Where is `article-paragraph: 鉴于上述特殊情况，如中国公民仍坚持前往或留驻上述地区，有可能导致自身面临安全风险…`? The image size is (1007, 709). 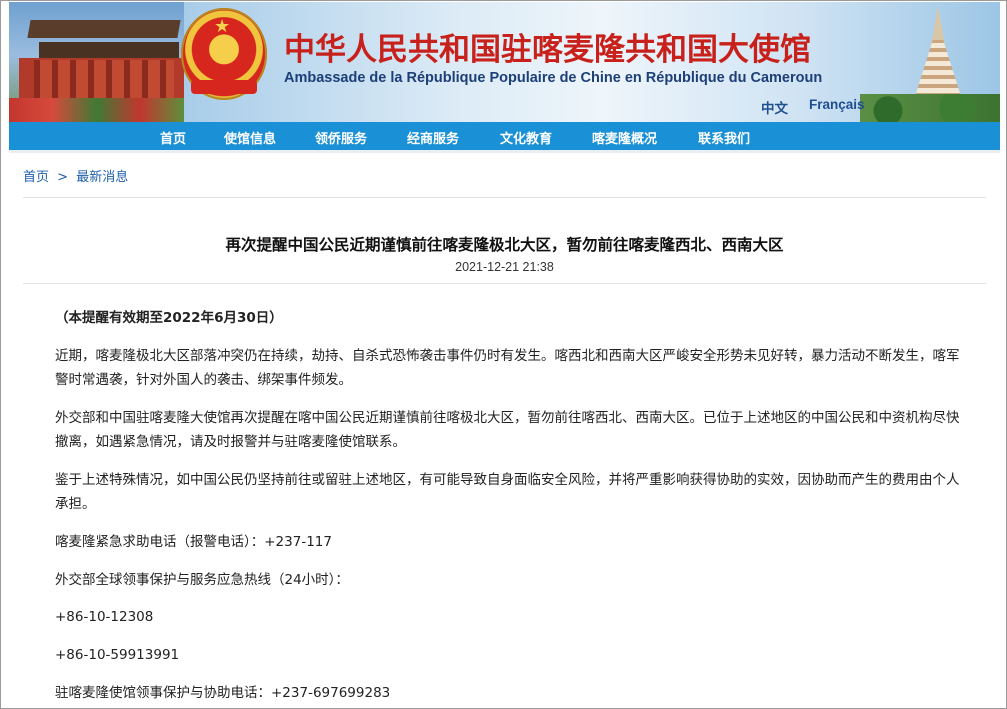
article-paragraph: 鉴于上述特殊情况，如中国公民仍坚持前往或留驻上述地区，有可能导致自身面临安全风险… is located at coordinates (507, 492).